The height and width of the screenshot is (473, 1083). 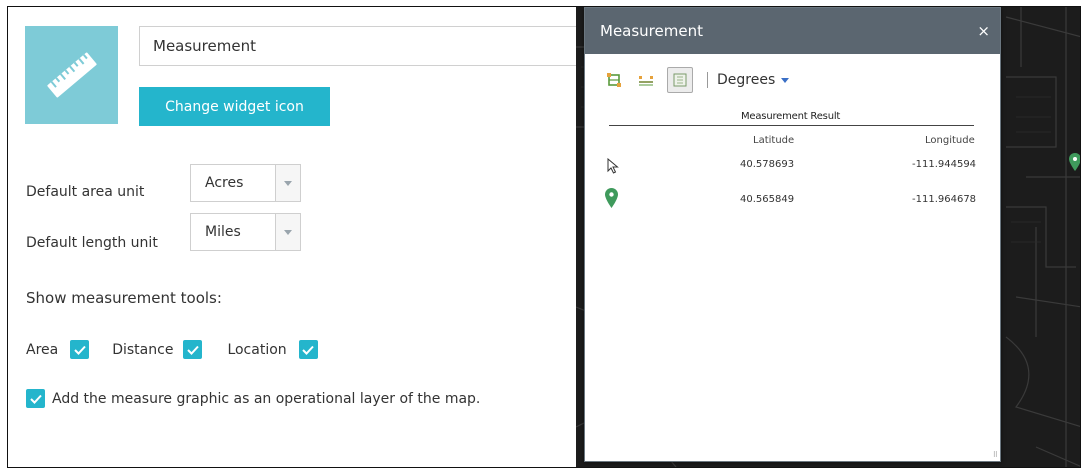 I want to click on panel-title: Measurement, so click(x=651, y=31).